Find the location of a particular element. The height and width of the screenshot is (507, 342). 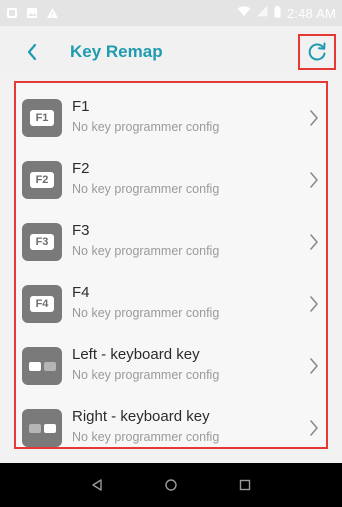

chevron-left-icon is located at coordinates (32, 52).